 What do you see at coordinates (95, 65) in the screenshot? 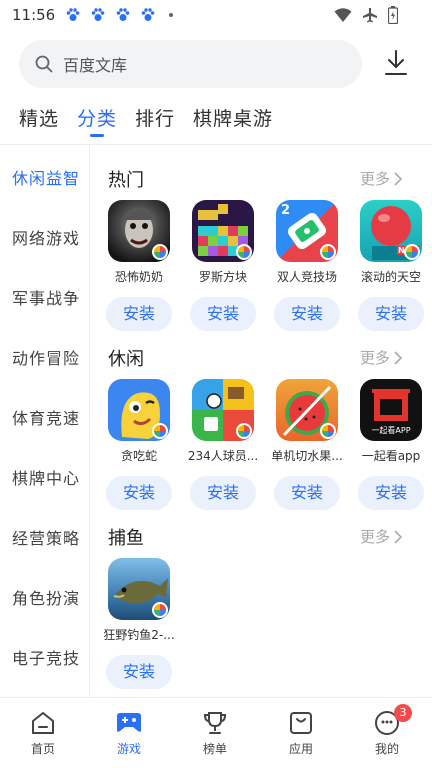
I see `search-placeholder: 百度文库` at bounding box center [95, 65].